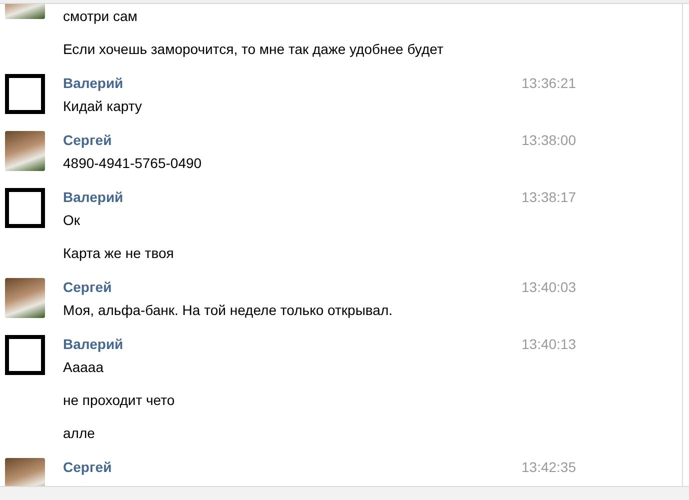  What do you see at coordinates (253, 49) in the screenshot?
I see `message-text: Если хочешь заморочится, то мне так даже удобнее будет` at bounding box center [253, 49].